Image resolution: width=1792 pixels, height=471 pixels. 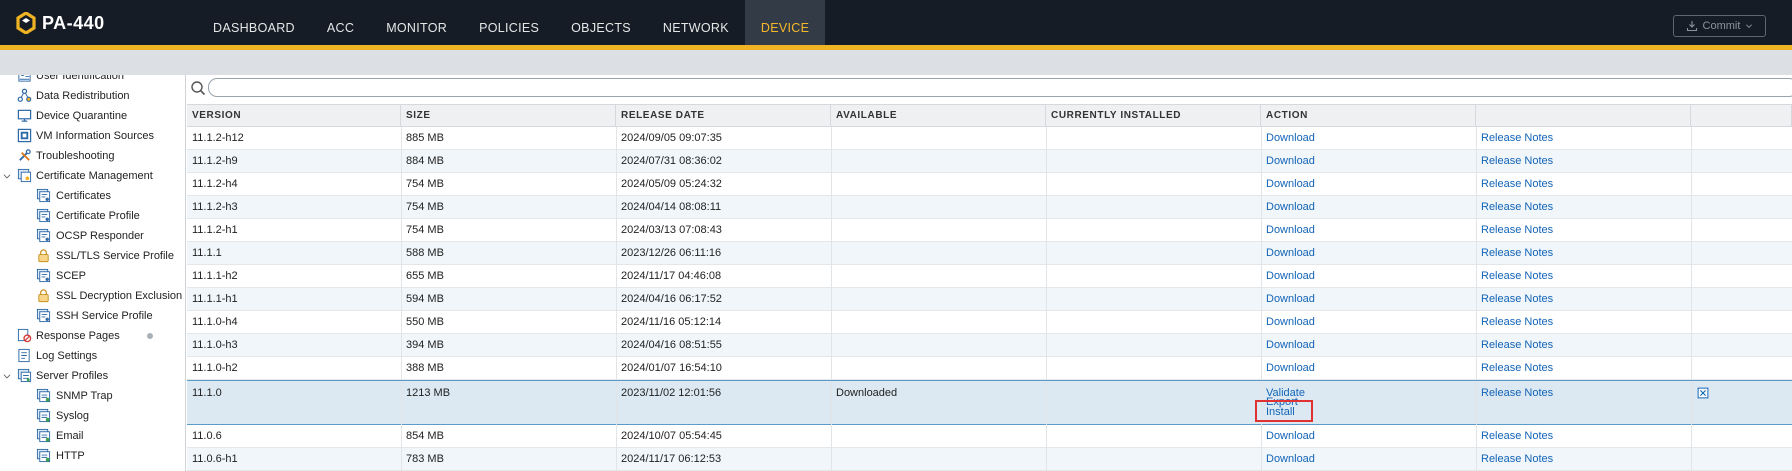 What do you see at coordinates (92, 80) in the screenshot?
I see `sidebar-item-user-identification: User Identification` at bounding box center [92, 80].